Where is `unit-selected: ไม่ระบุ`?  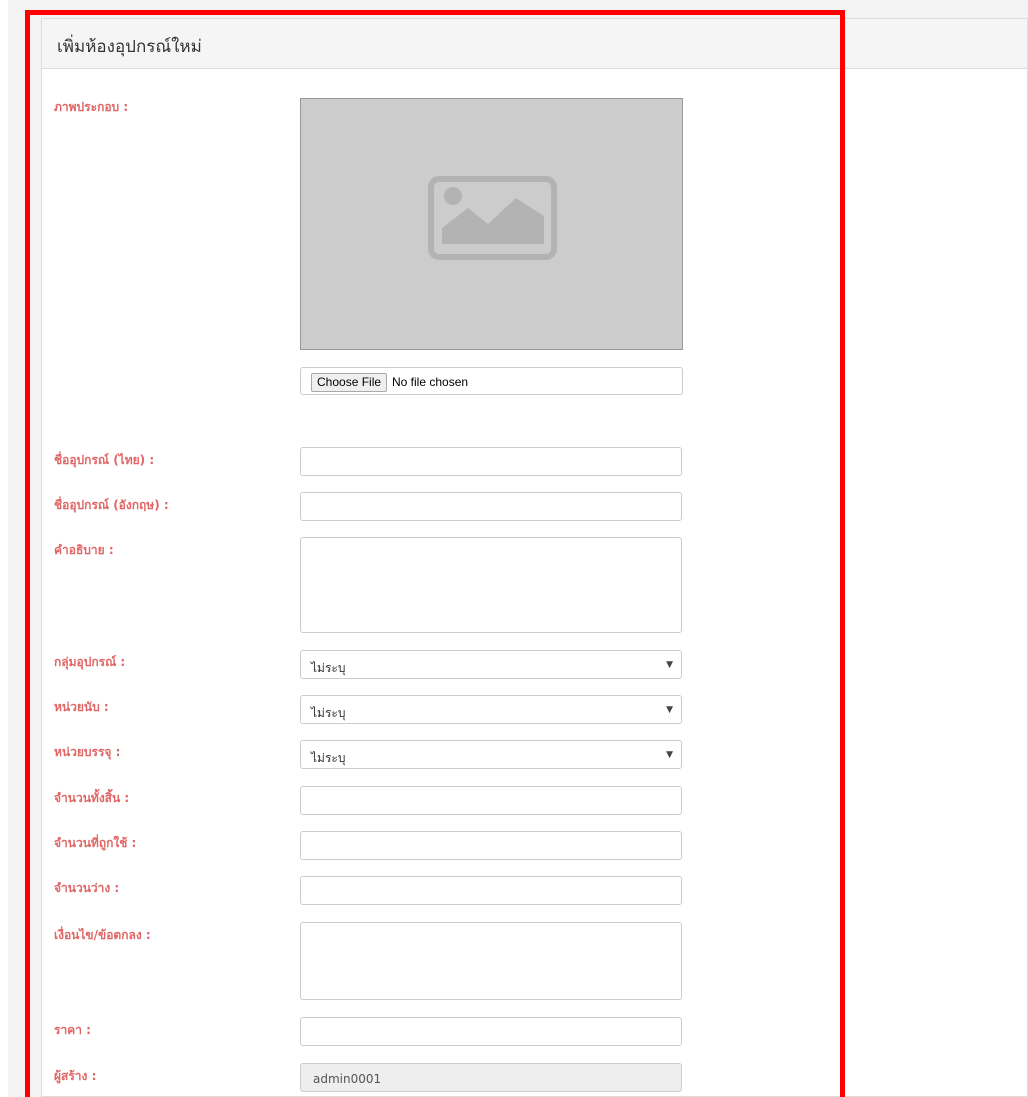
unit-selected: ไม่ระบุ is located at coordinates (328, 713).